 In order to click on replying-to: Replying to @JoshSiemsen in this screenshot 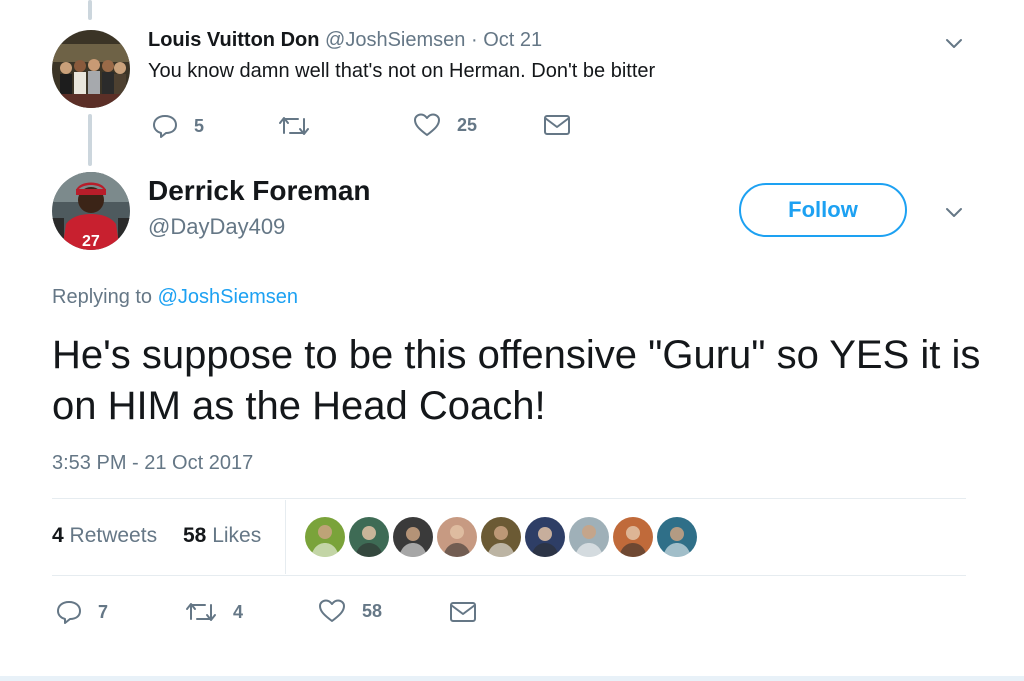, I will do `click(175, 297)`.